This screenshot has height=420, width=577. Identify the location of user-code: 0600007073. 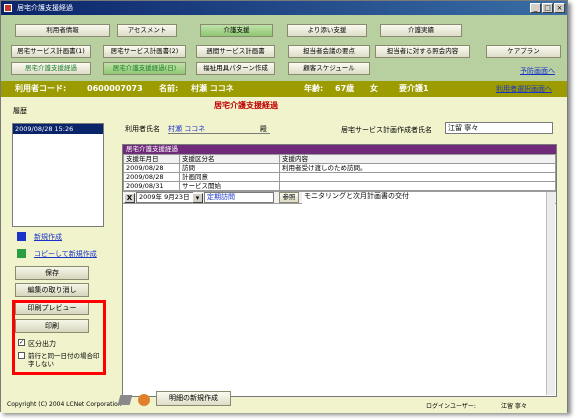
(115, 88).